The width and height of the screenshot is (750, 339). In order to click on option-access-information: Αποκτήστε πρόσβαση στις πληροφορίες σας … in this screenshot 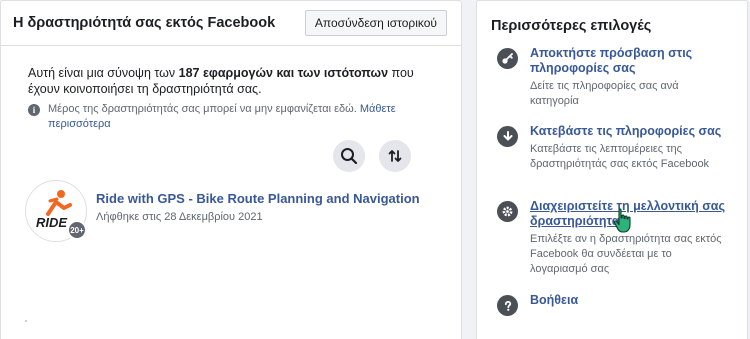, I will do `click(619, 77)`.